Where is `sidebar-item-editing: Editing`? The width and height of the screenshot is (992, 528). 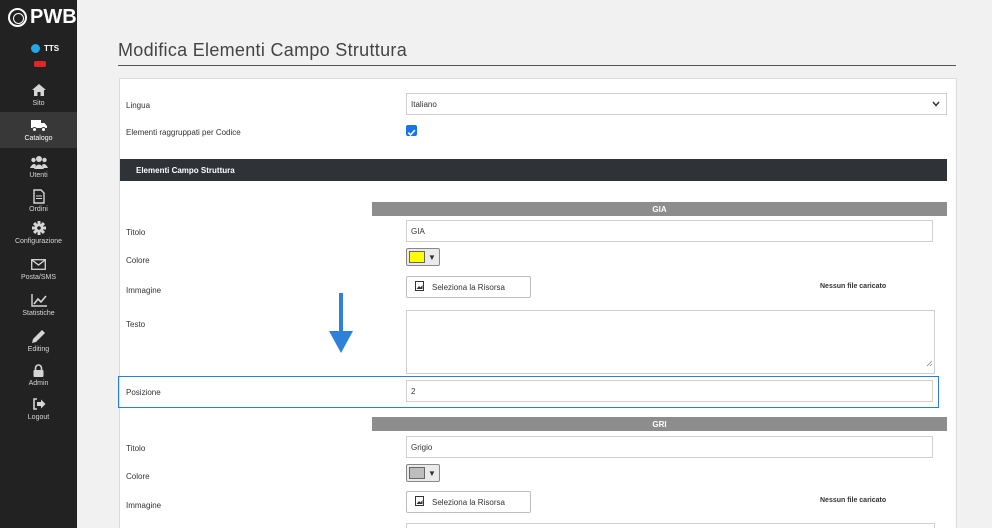
sidebar-item-editing: Editing is located at coordinates (38, 341).